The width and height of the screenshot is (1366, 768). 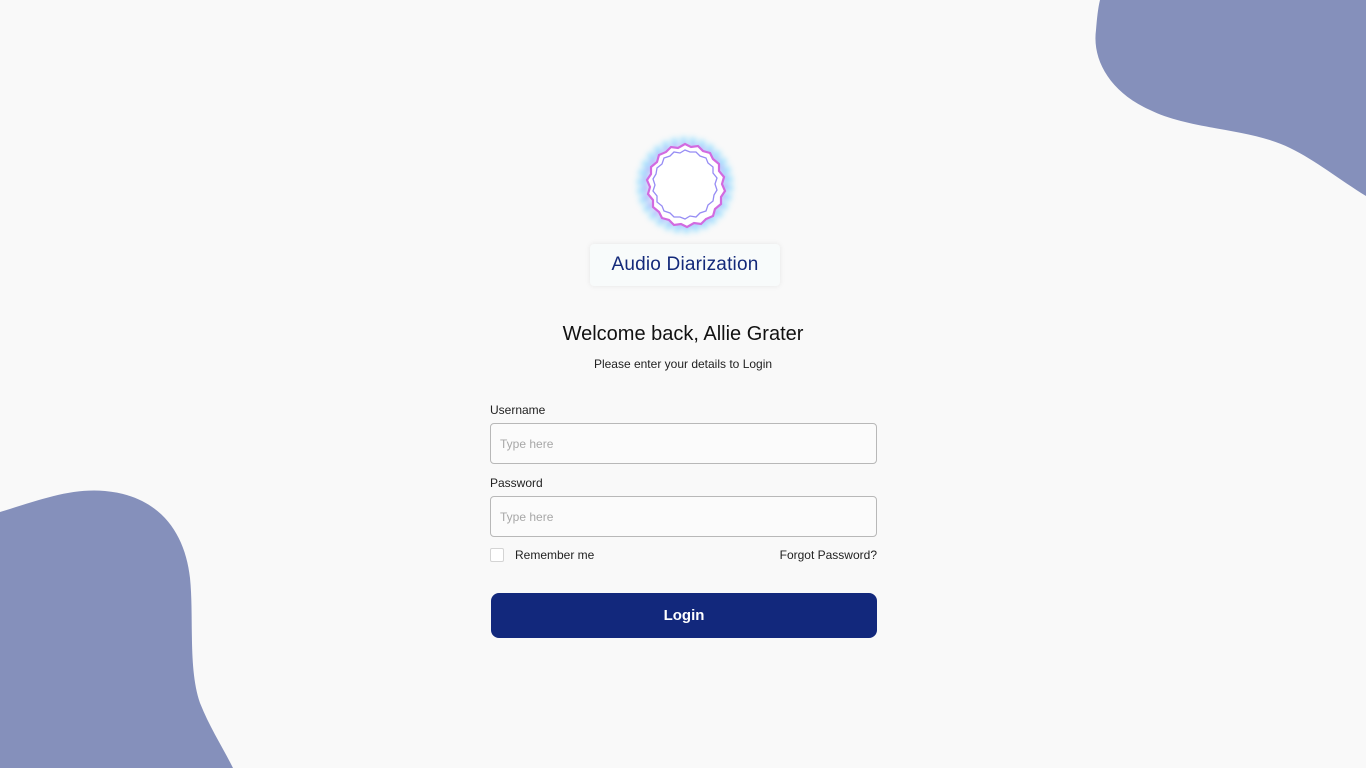 What do you see at coordinates (497, 555) in the screenshot?
I see `remember-me-checkbox` at bounding box center [497, 555].